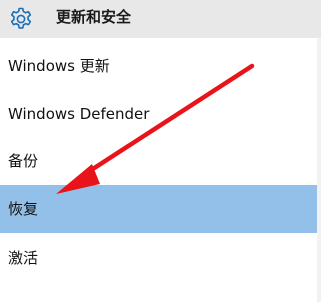  What do you see at coordinates (319, 170) in the screenshot?
I see `scroll-edge` at bounding box center [319, 170].